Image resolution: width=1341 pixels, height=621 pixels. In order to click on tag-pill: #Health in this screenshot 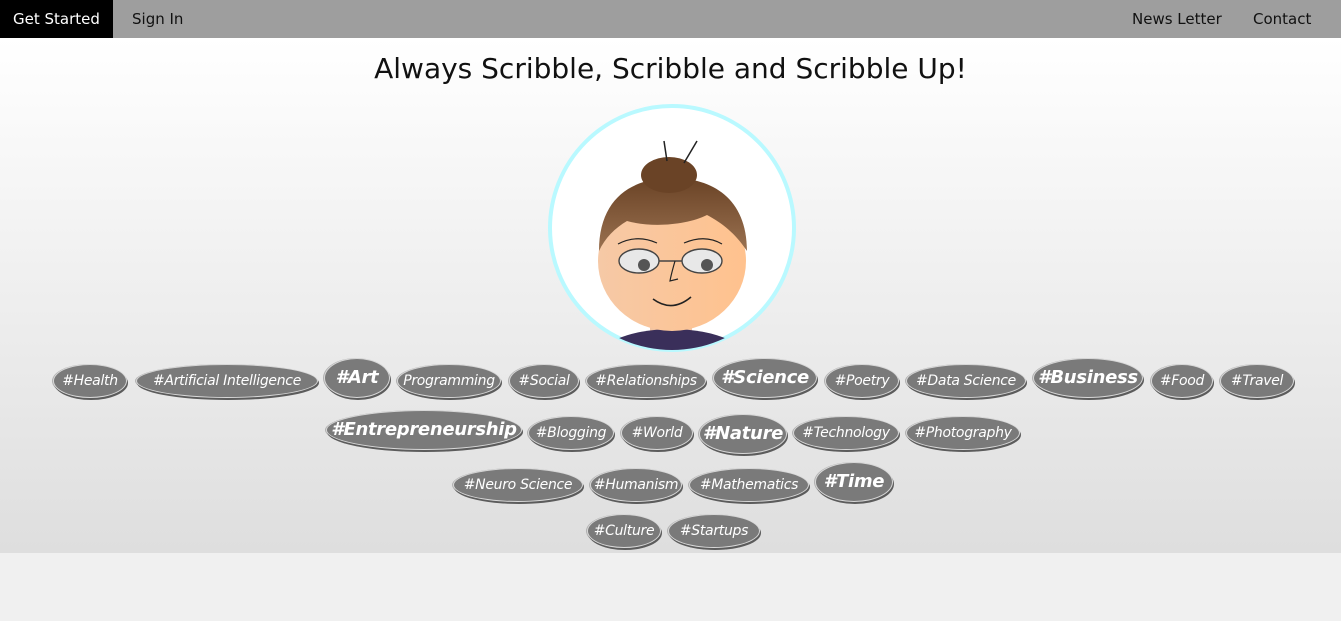, I will do `click(90, 381)`.